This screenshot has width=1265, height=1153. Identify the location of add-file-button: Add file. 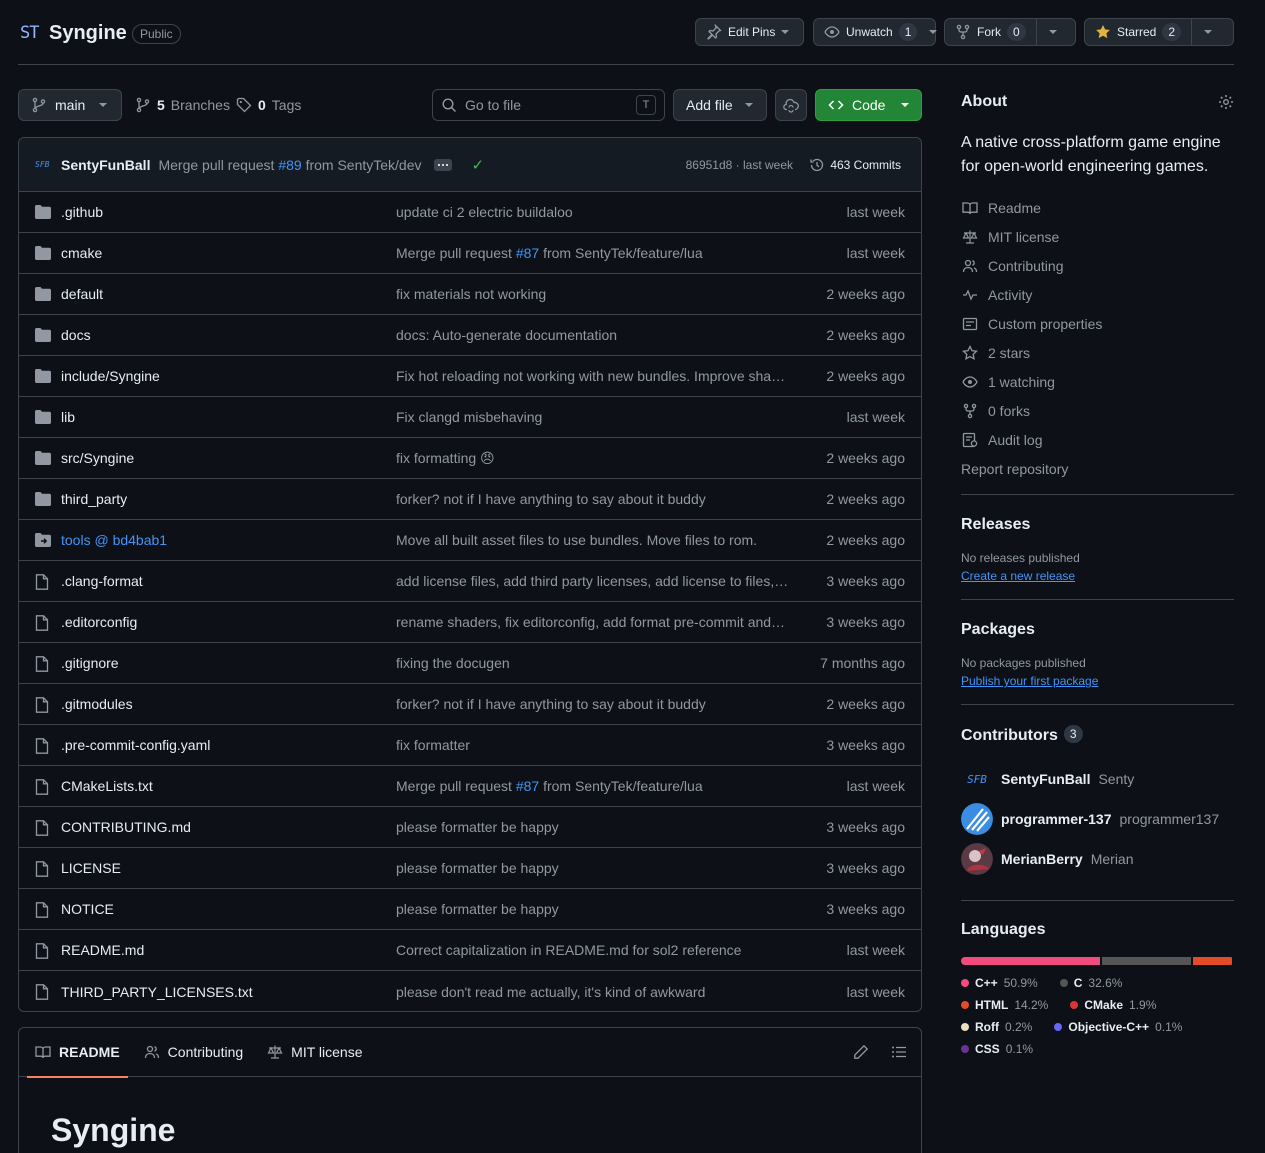
(720, 105).